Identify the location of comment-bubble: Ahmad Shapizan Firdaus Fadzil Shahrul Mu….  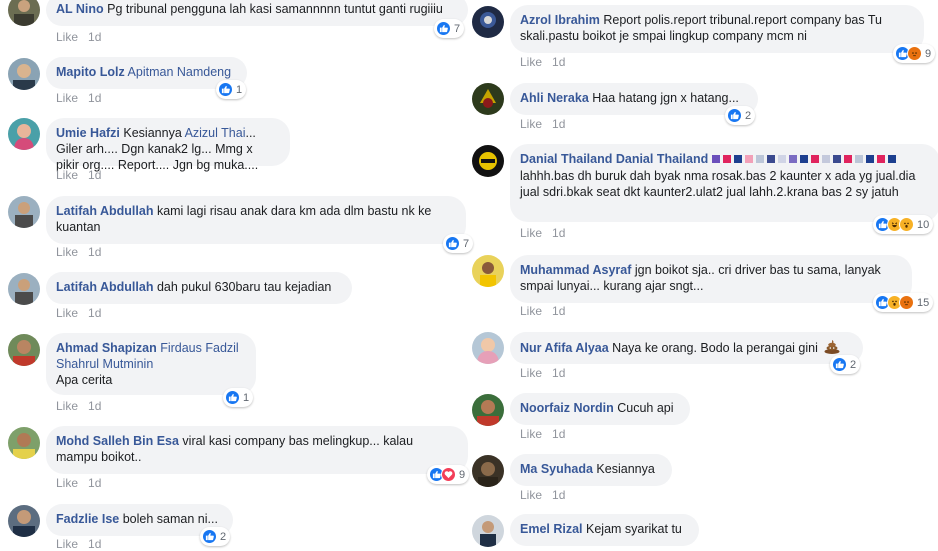
(151, 364).